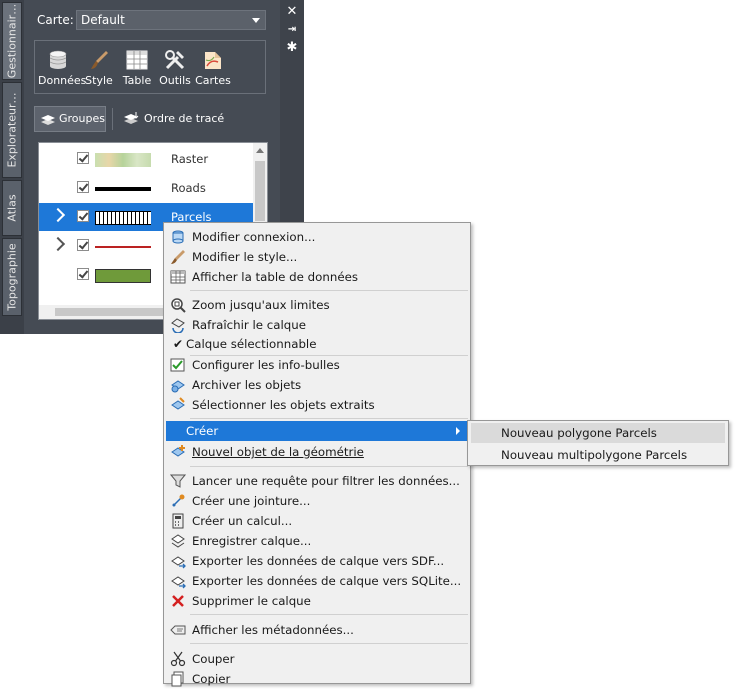 The height and width of the screenshot is (689, 742). I want to click on tab-atlas: Atlas, so click(12, 208).